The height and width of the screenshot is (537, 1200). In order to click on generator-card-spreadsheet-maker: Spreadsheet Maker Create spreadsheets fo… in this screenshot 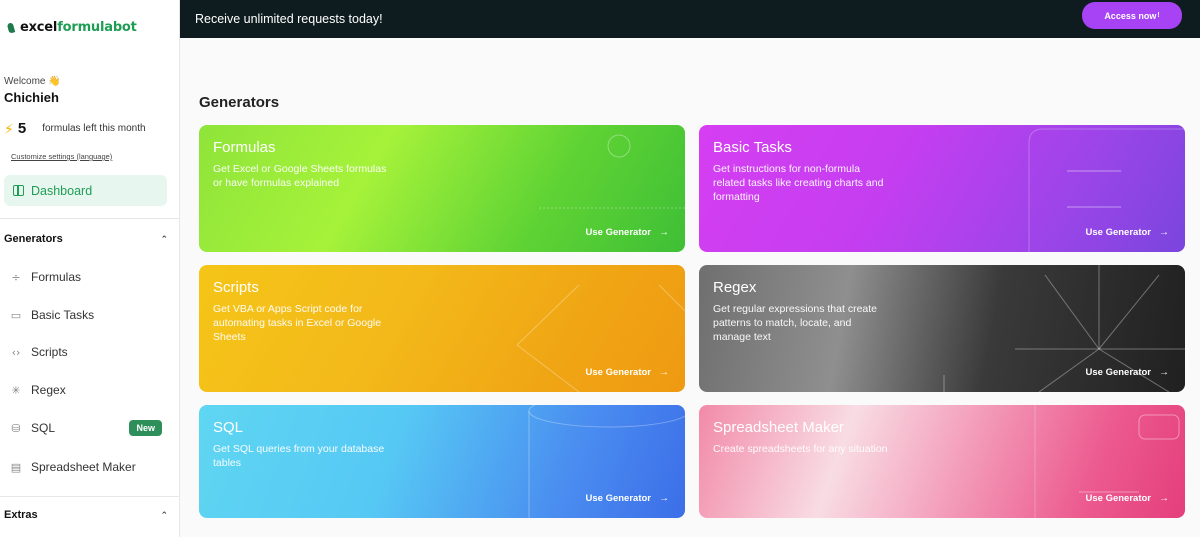, I will do `click(942, 461)`.